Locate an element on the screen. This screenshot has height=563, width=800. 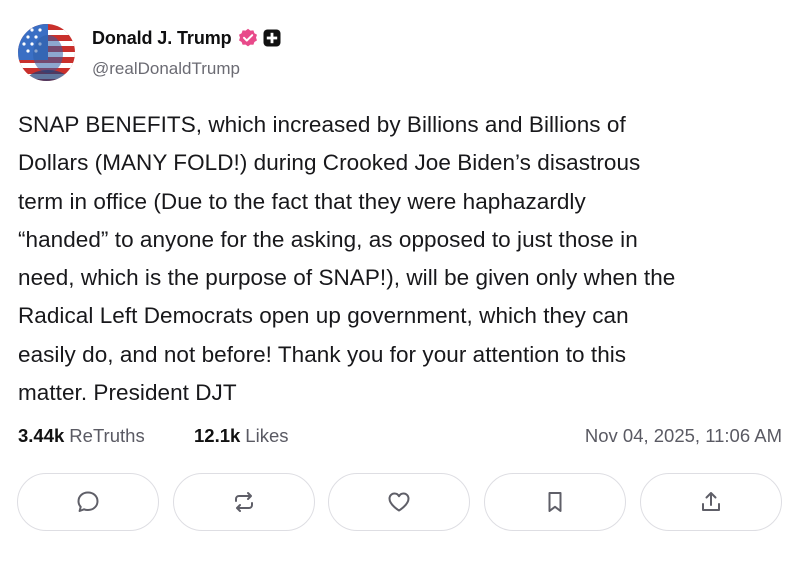
heart-icon is located at coordinates (399, 502).